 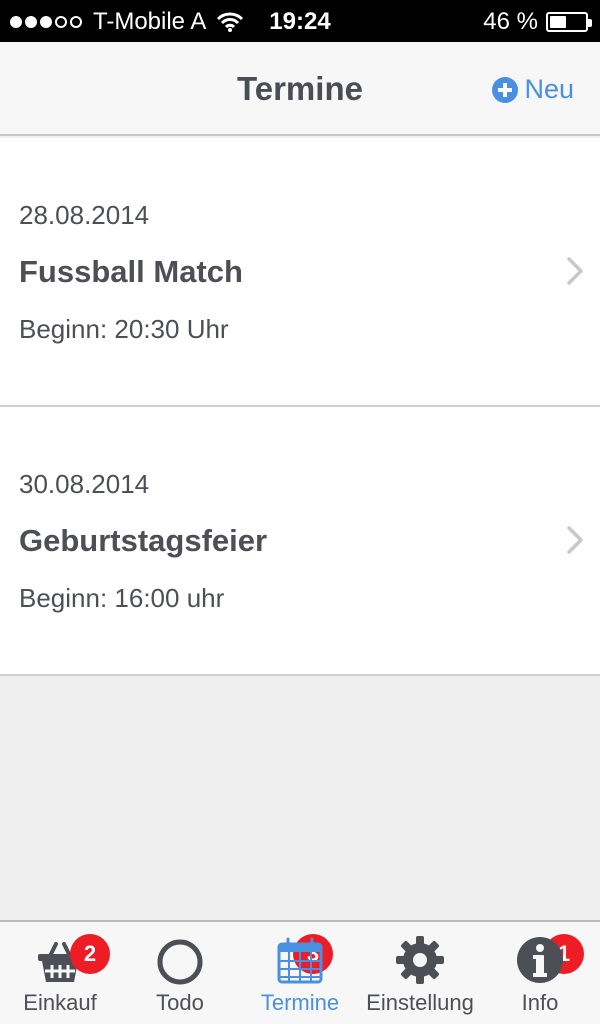 What do you see at coordinates (300, 21) in the screenshot?
I see `status-bar: T-Mobile A 19:24 46 %` at bounding box center [300, 21].